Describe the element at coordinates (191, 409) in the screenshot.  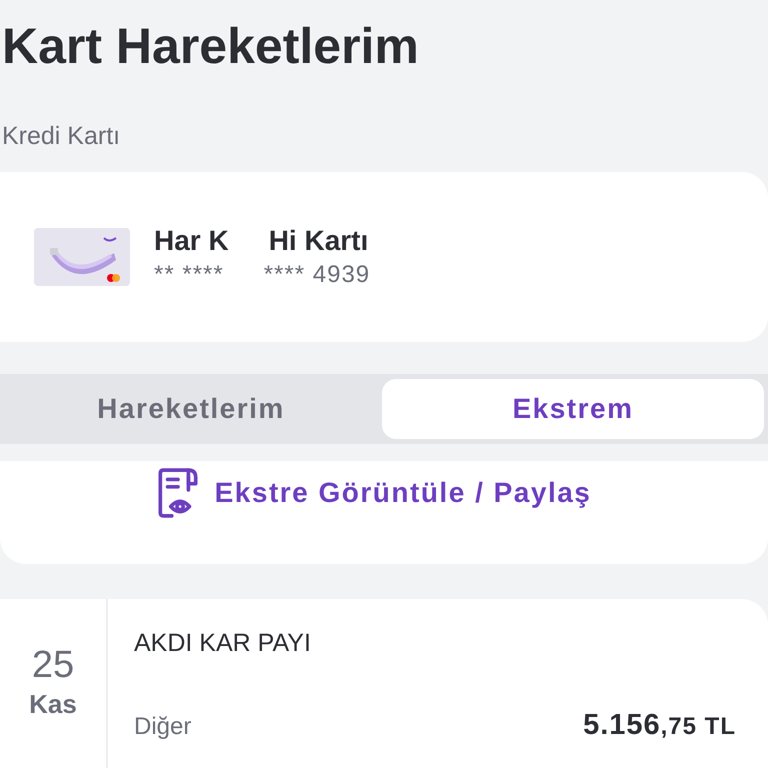
I see `tab: Hareketlerim` at that location.